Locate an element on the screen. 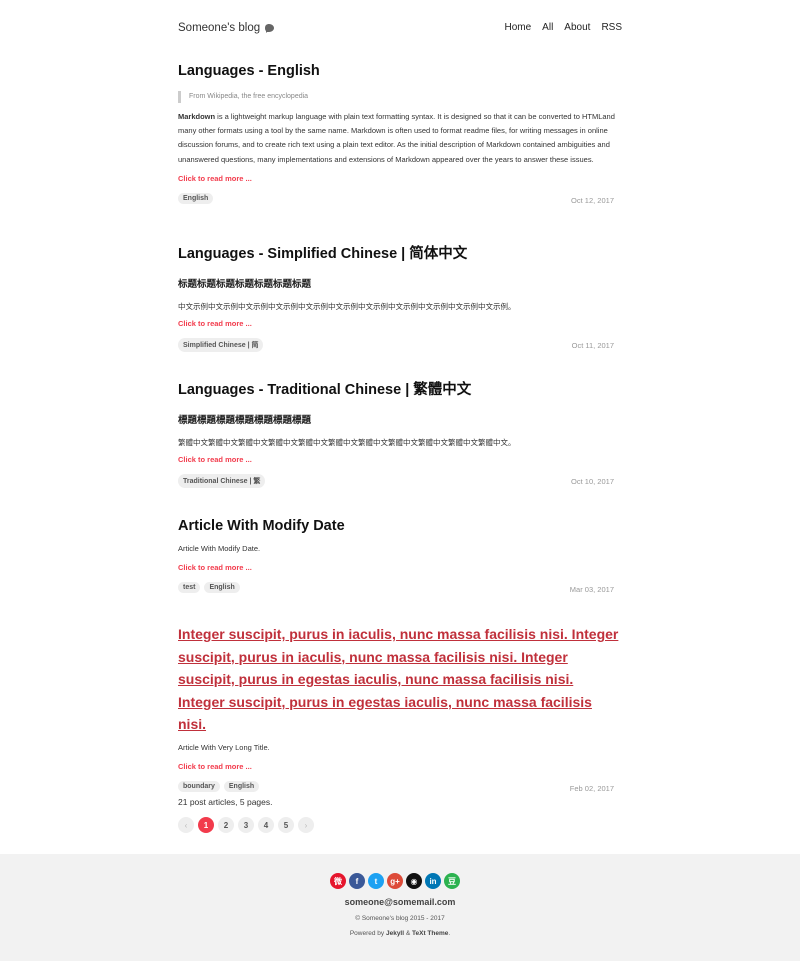  blog-title-link: Someone's blog is located at coordinates (226, 28).